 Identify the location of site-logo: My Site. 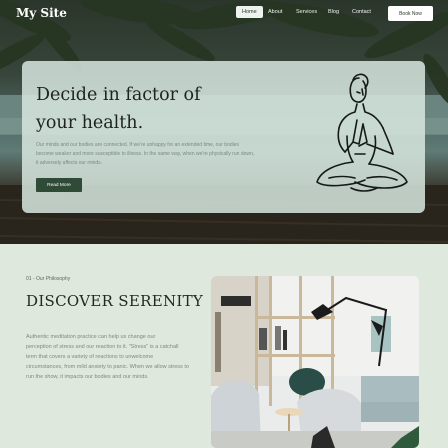
(41, 13).